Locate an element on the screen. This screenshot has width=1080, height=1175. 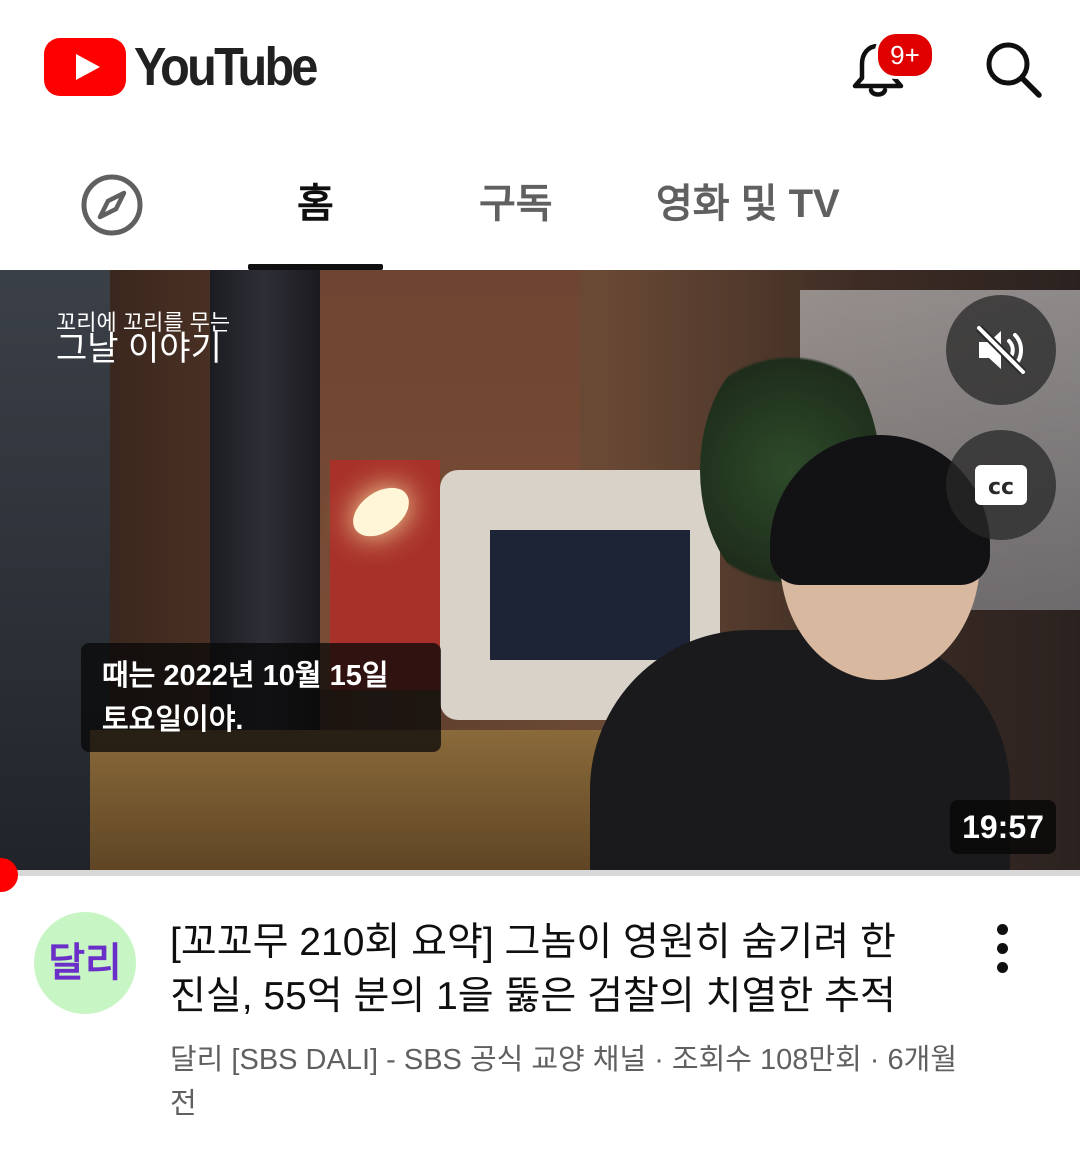
video-duration-badge: 19:57 is located at coordinates (1003, 827).